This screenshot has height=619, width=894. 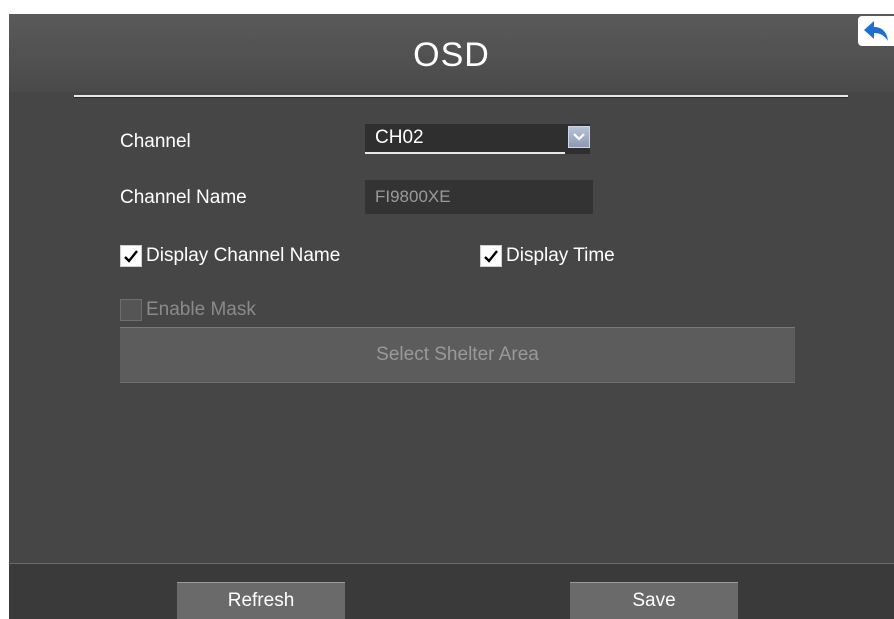 I want to click on display-time-option: Display Time, so click(x=547, y=256).